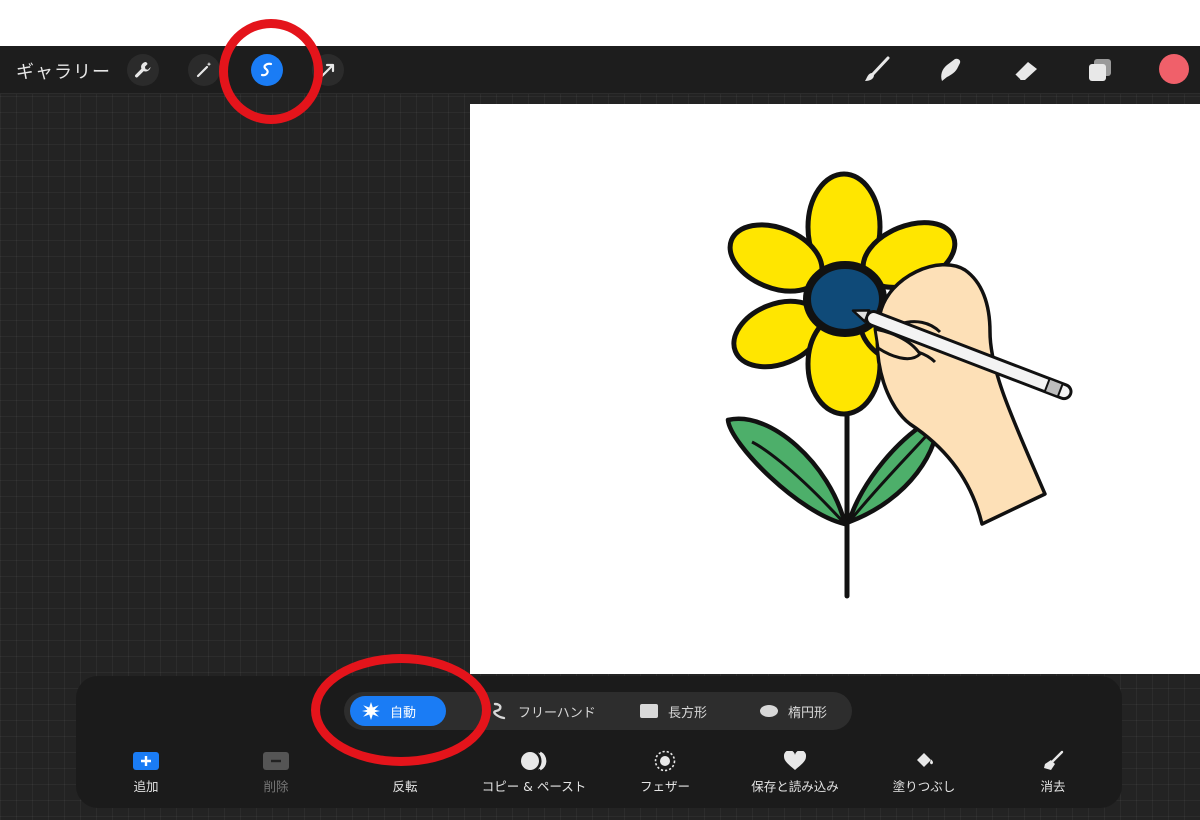 The width and height of the screenshot is (1200, 820). Describe the element at coordinates (1053, 772) in the screenshot. I see `clear-button: 消去` at that location.